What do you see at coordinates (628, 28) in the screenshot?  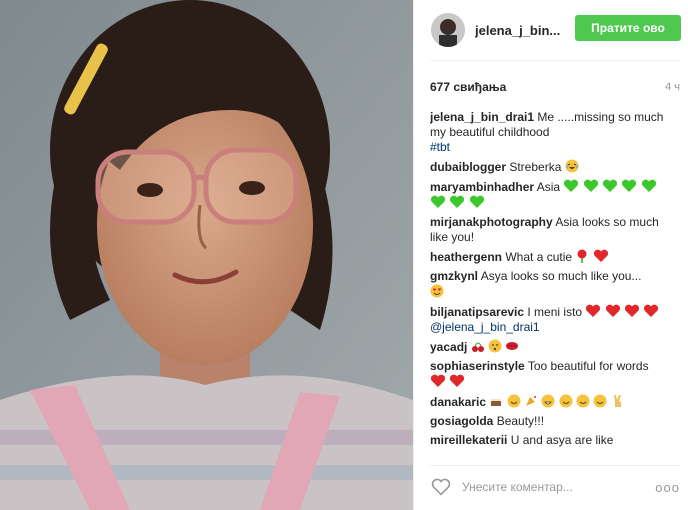 I see `follow-button: Пратите ово` at bounding box center [628, 28].